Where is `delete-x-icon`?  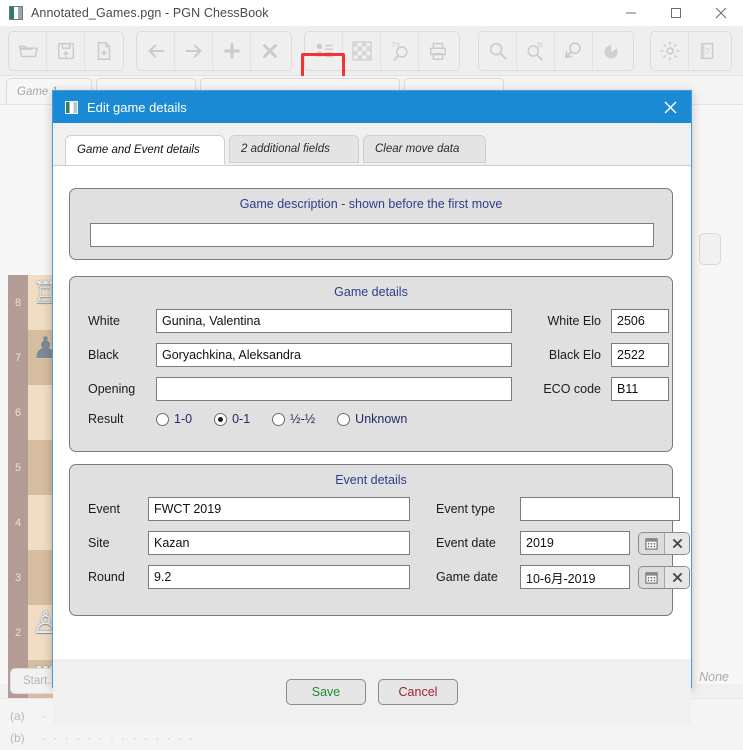 delete-x-icon is located at coordinates (270, 51).